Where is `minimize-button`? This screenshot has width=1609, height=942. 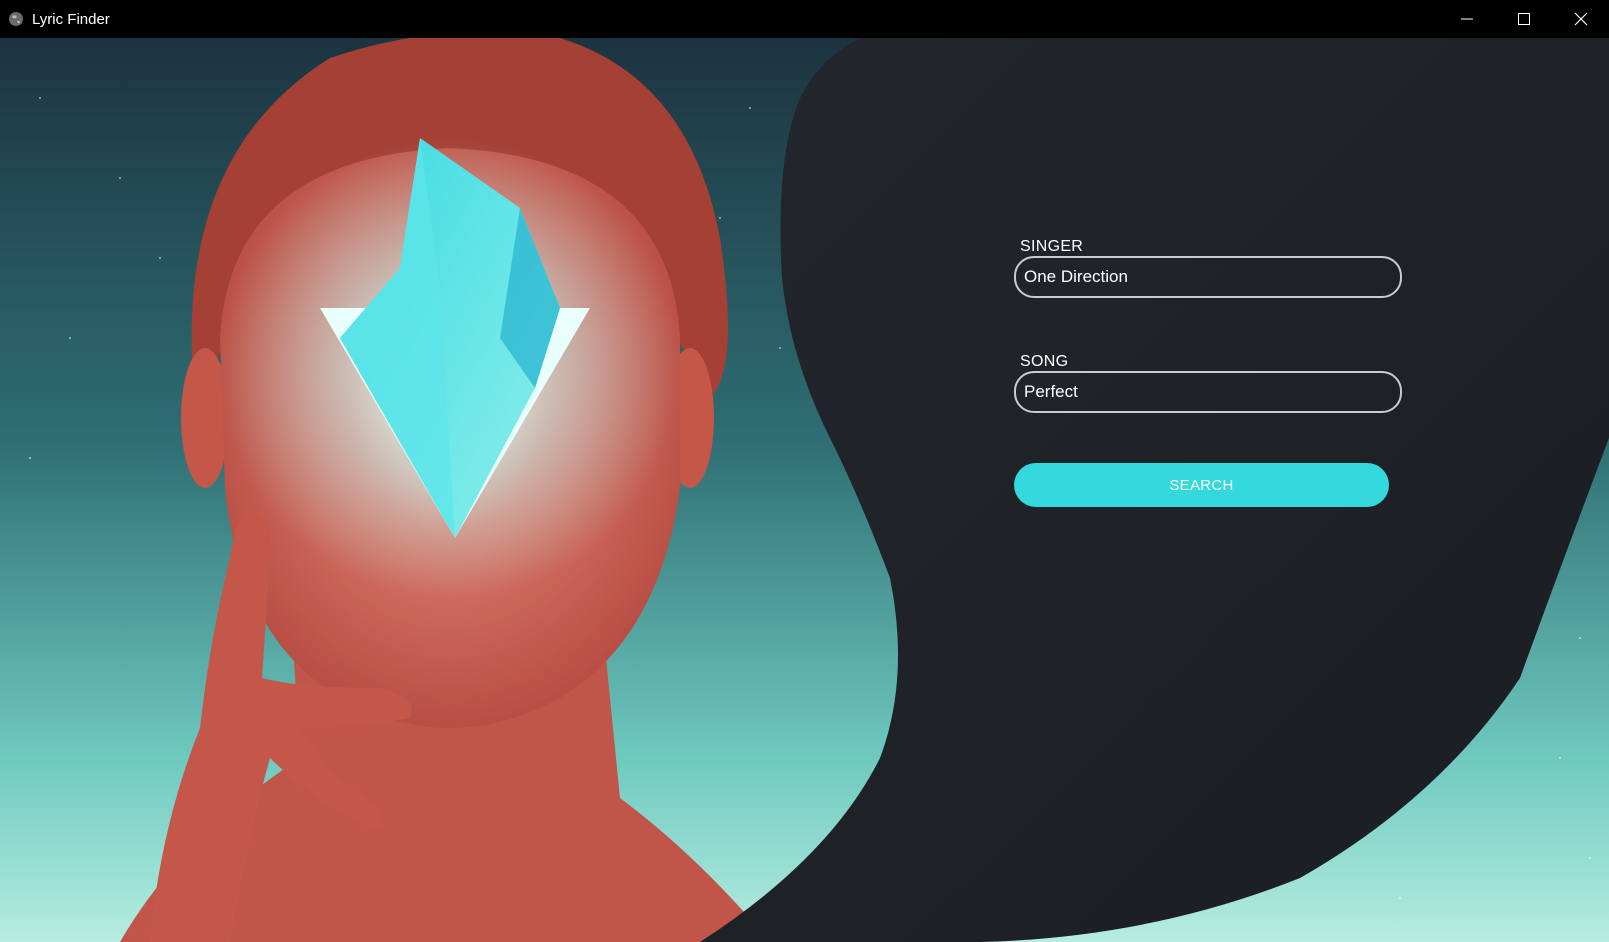 minimize-button is located at coordinates (1466, 19).